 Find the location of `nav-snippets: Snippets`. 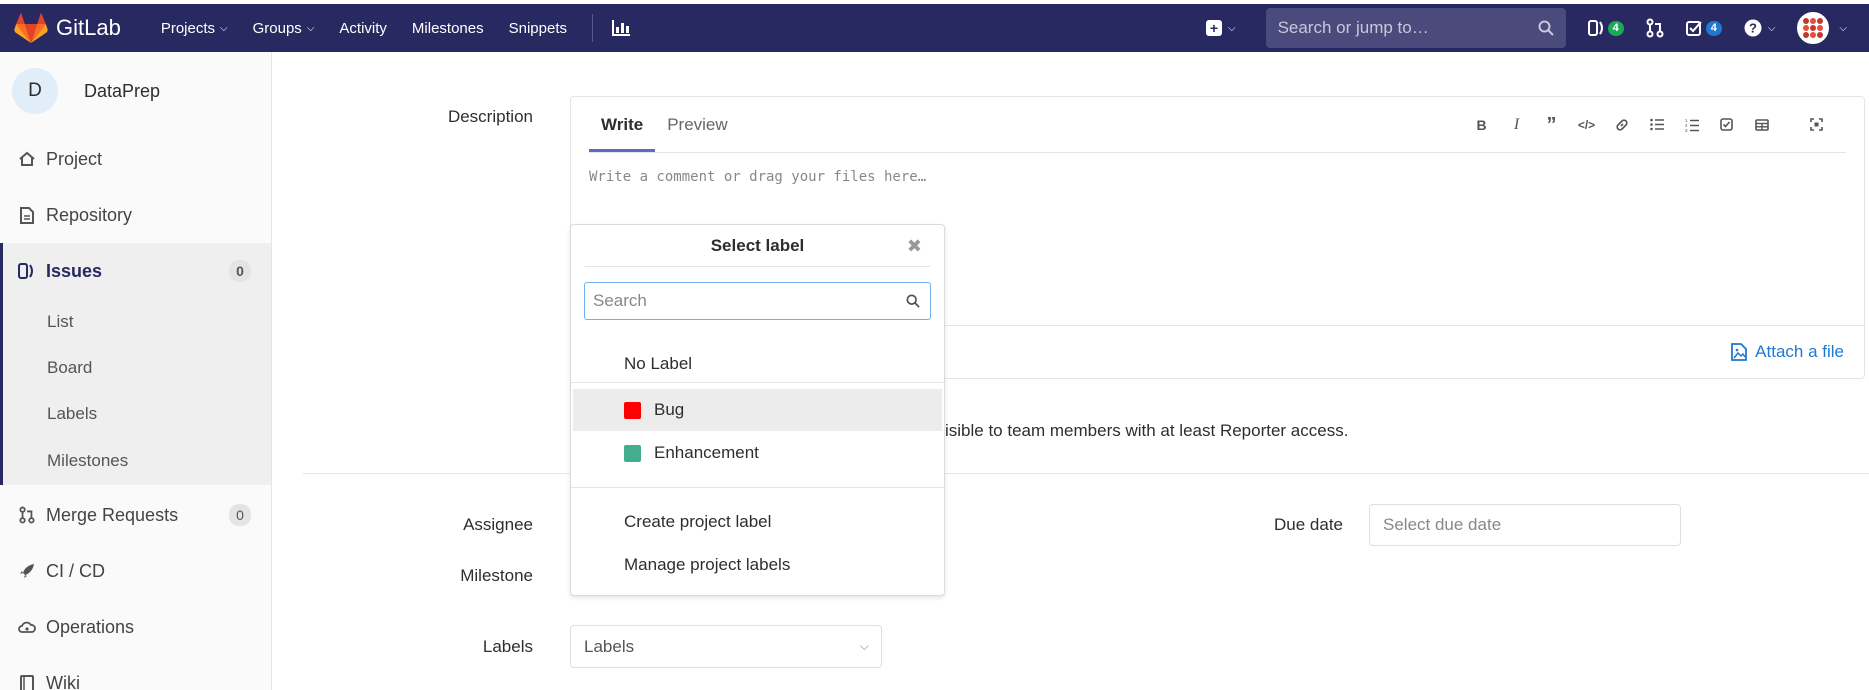

nav-snippets: Snippets is located at coordinates (538, 28).